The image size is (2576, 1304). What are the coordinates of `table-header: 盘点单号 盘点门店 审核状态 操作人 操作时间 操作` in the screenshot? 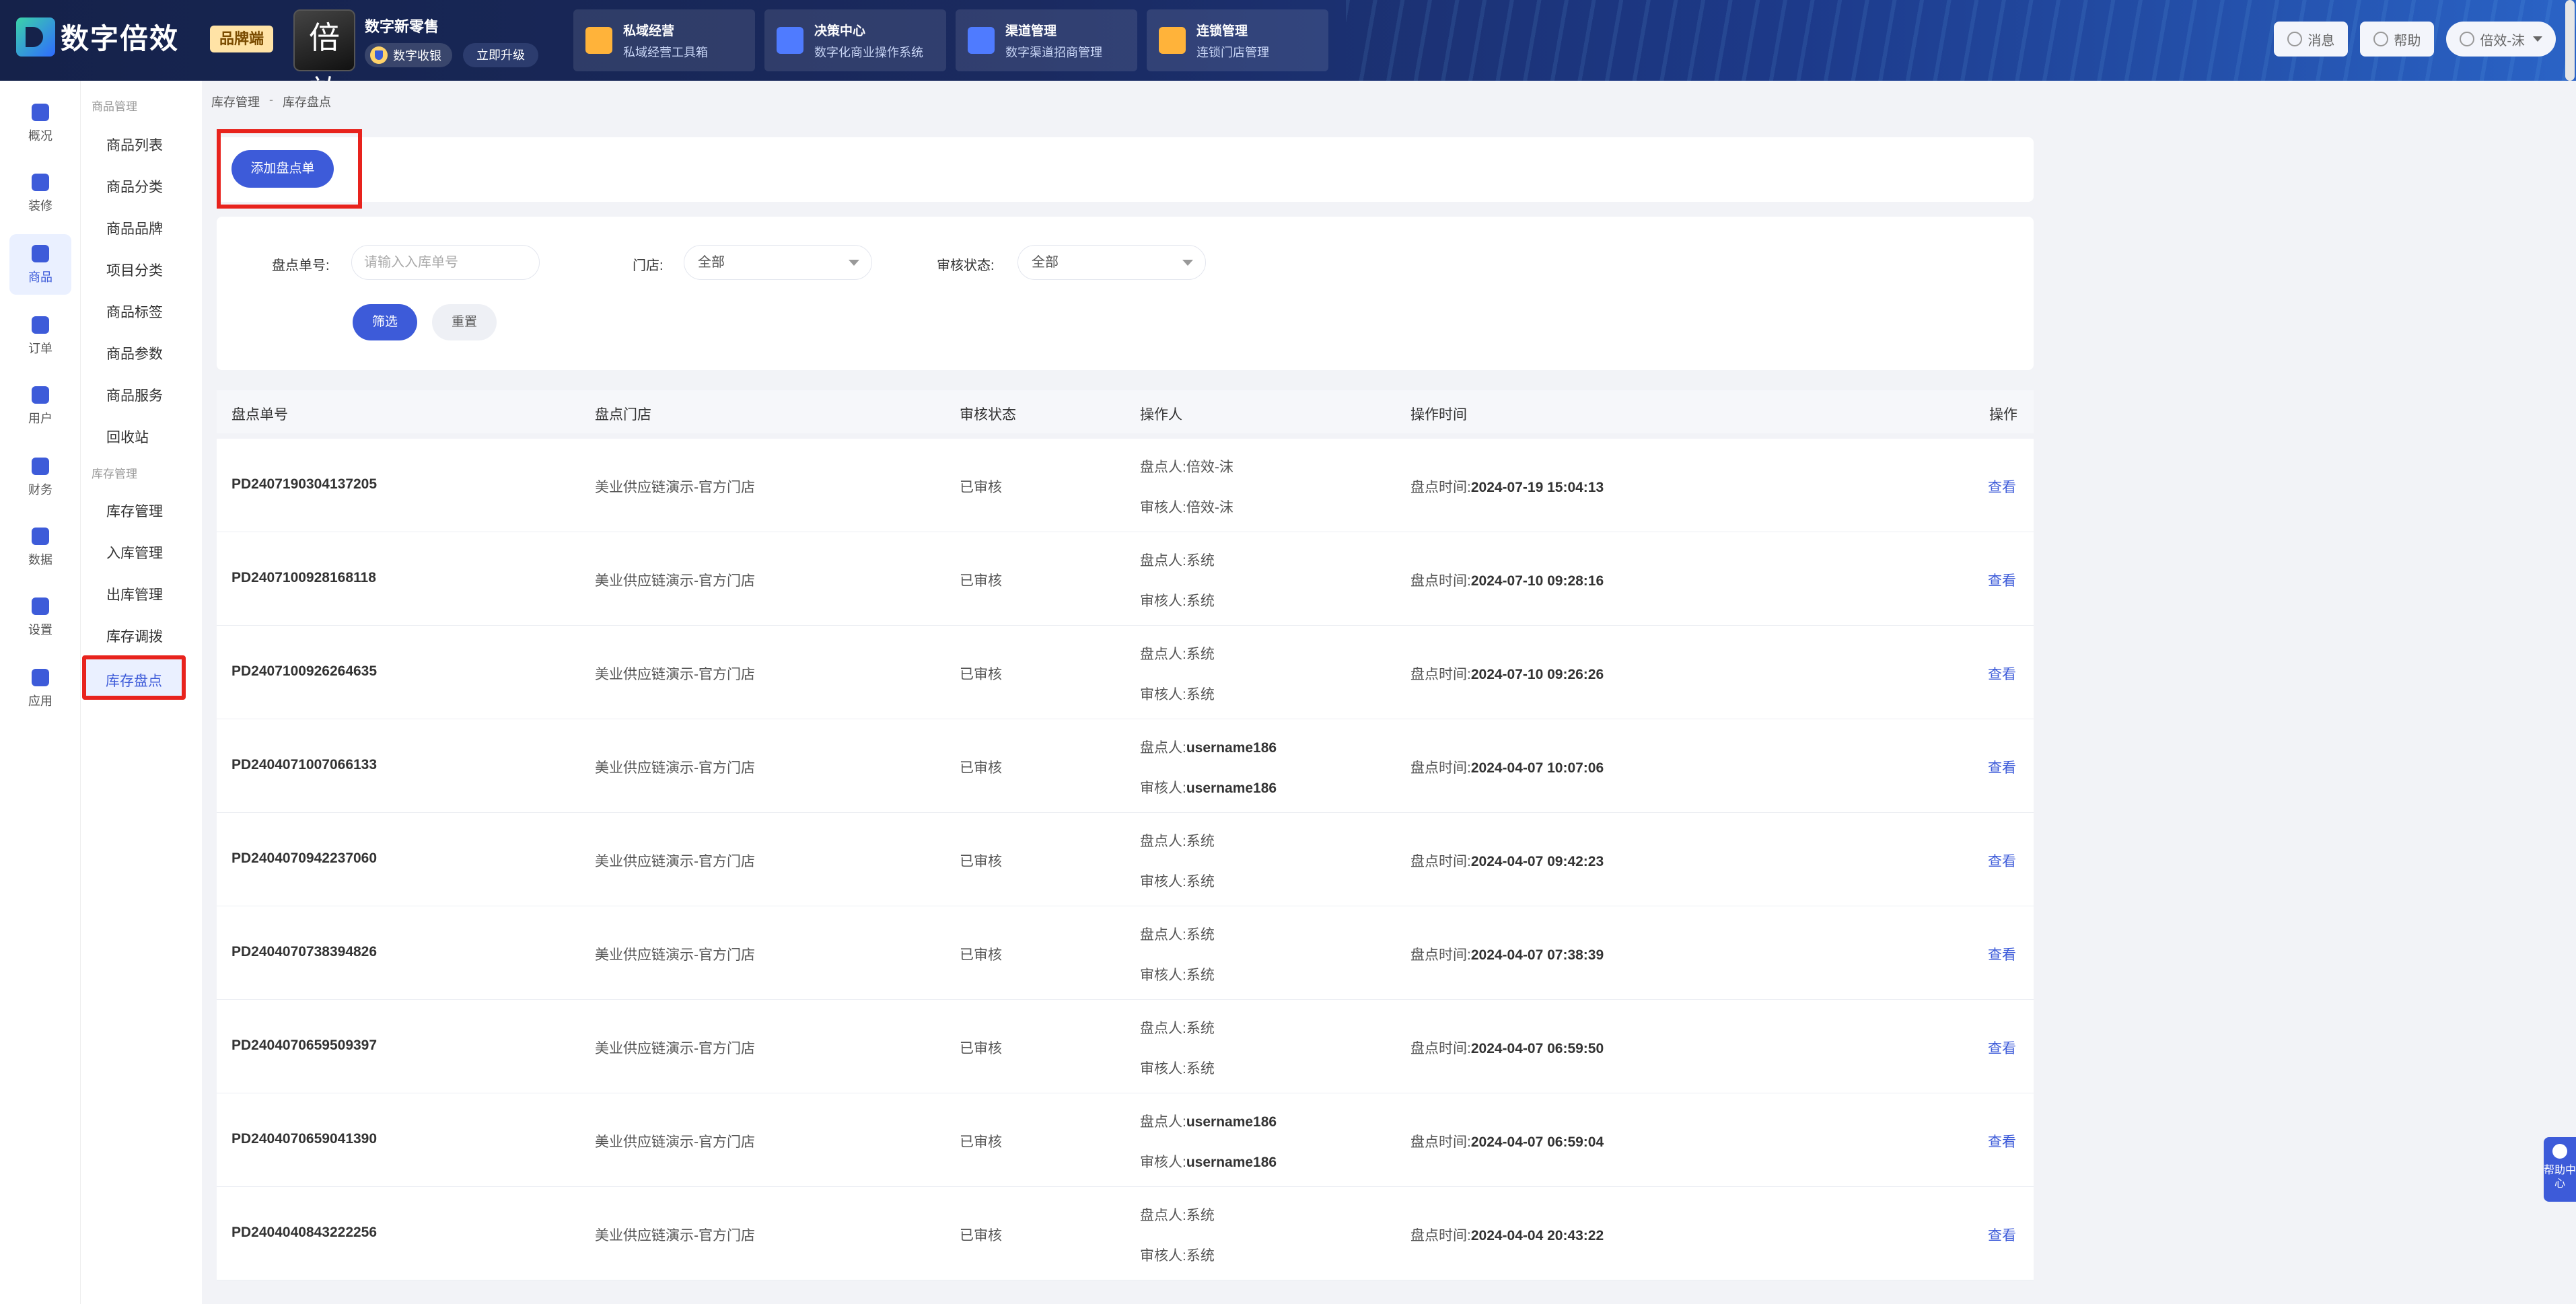 It's located at (1125, 411).